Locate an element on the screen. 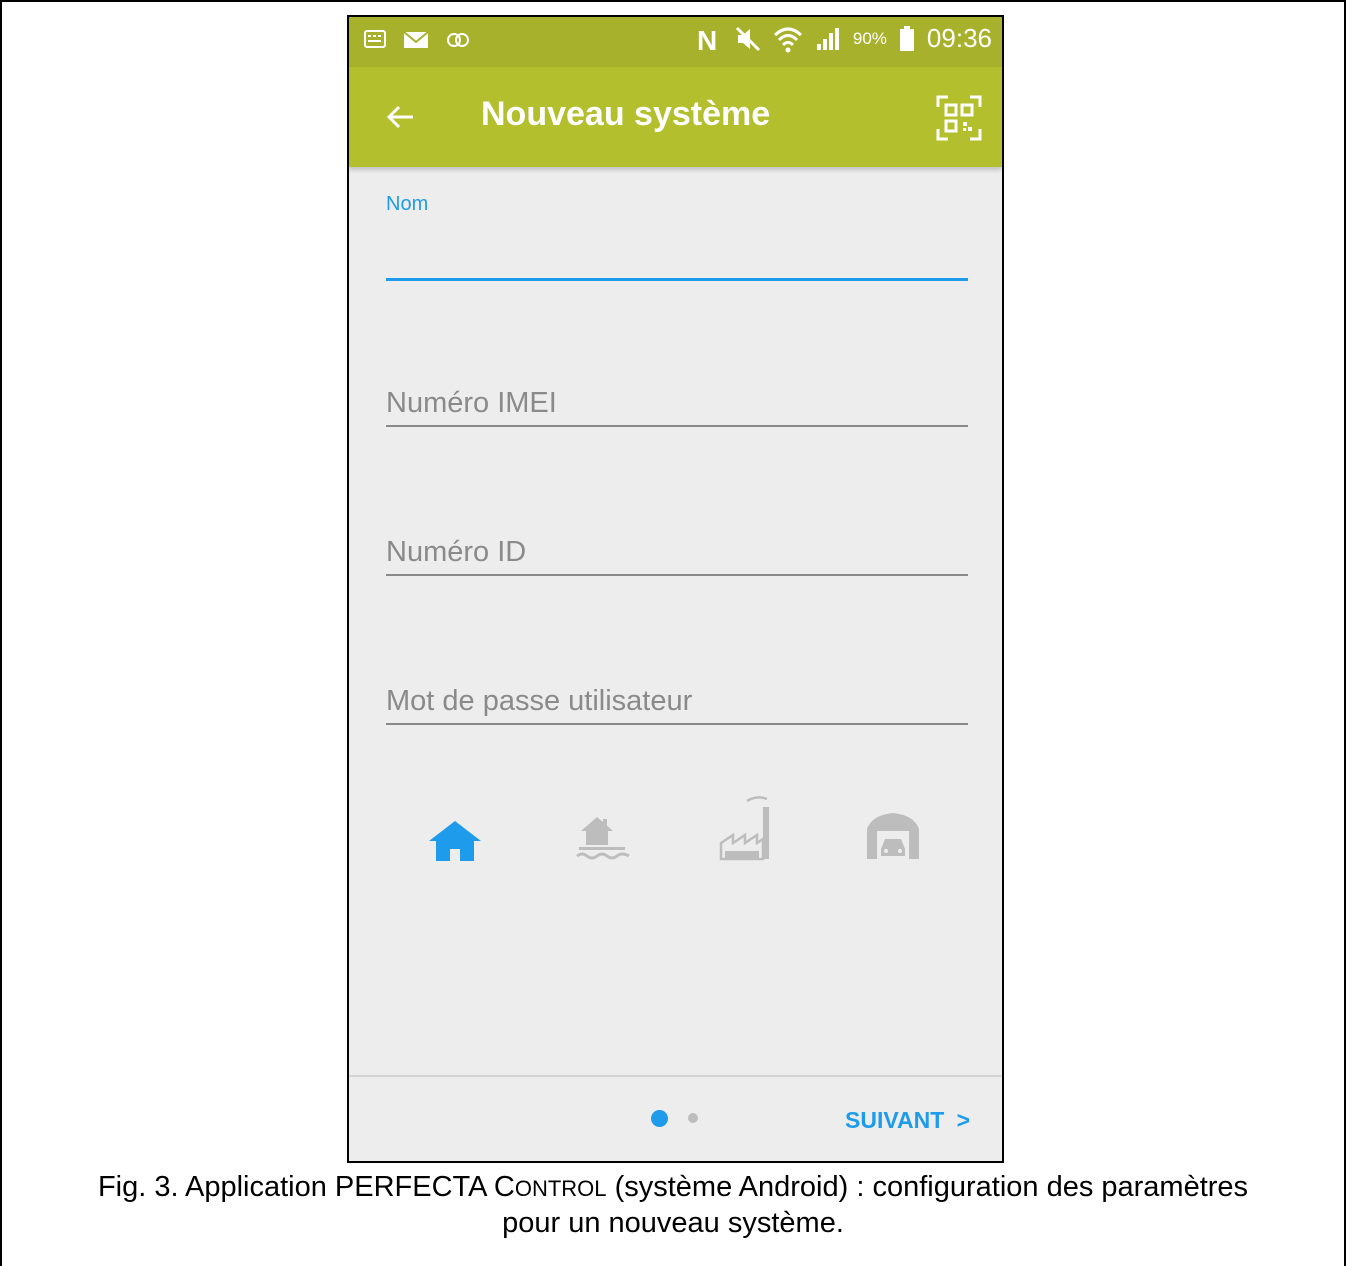  arrow-left-icon is located at coordinates (401, 117).